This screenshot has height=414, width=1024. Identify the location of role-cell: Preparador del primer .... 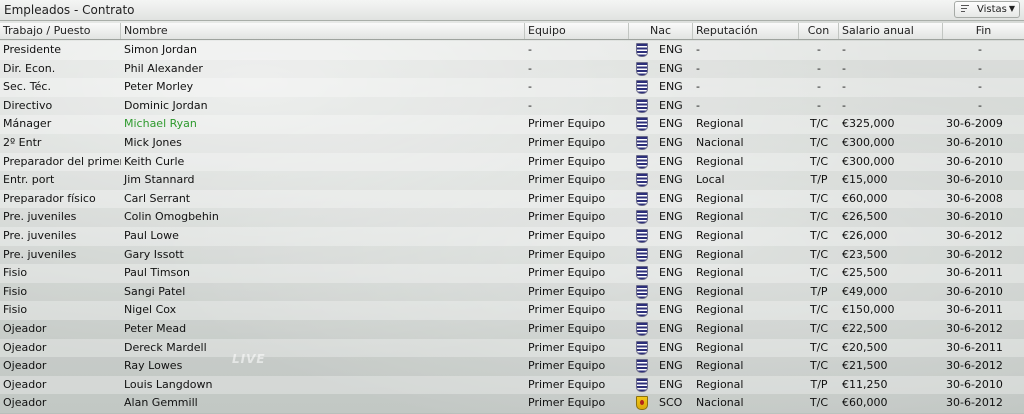
(62, 161).